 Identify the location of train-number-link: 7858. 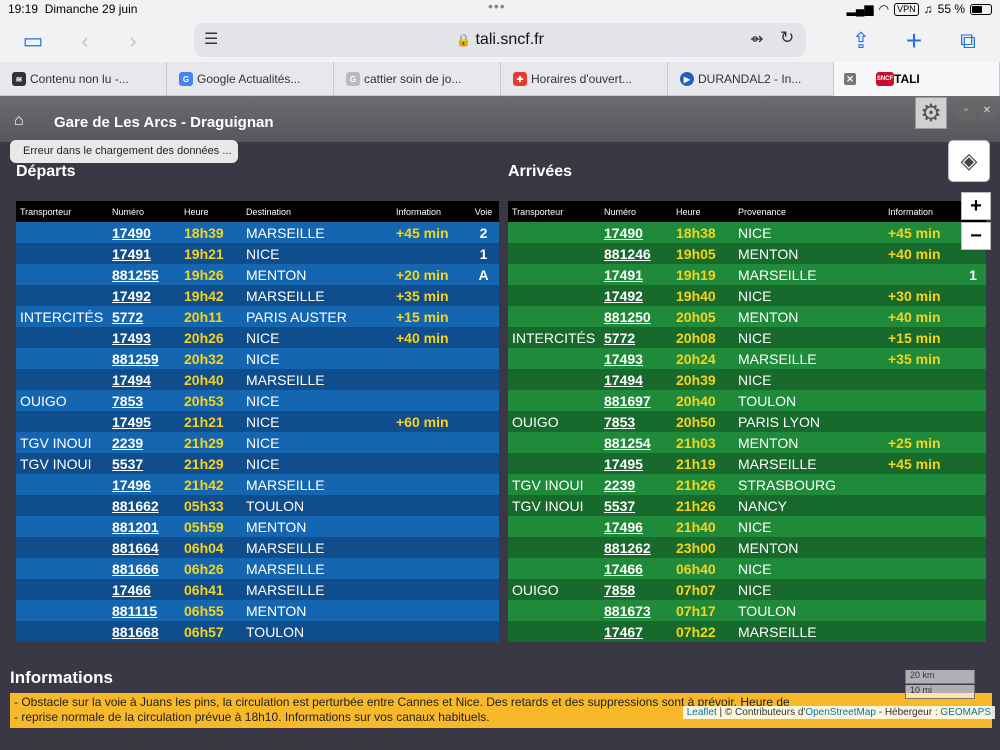
(636, 589).